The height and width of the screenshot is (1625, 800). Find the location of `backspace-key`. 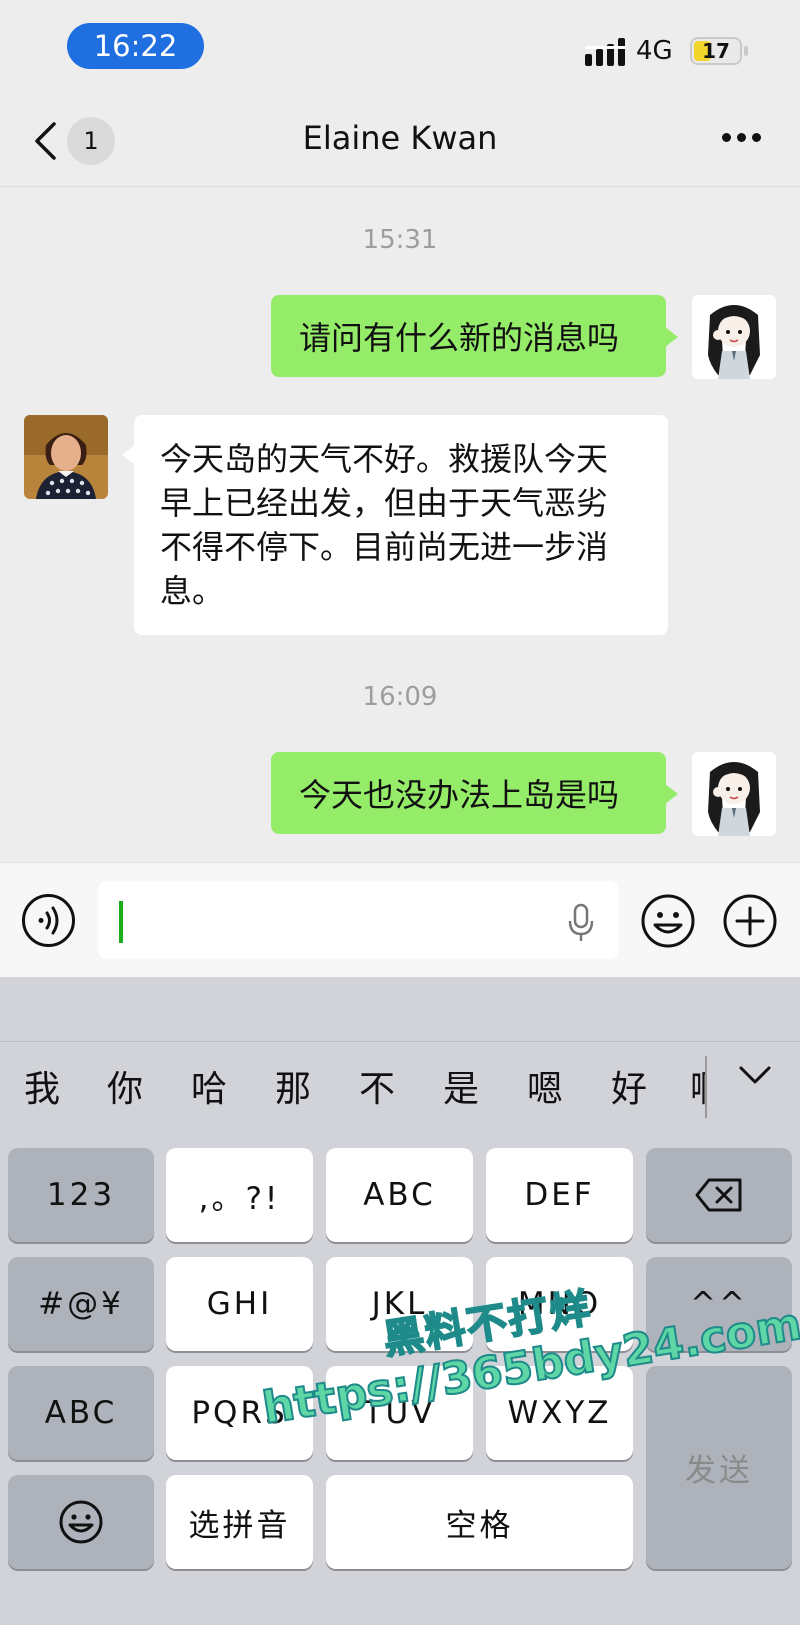

backspace-key is located at coordinates (719, 1195).